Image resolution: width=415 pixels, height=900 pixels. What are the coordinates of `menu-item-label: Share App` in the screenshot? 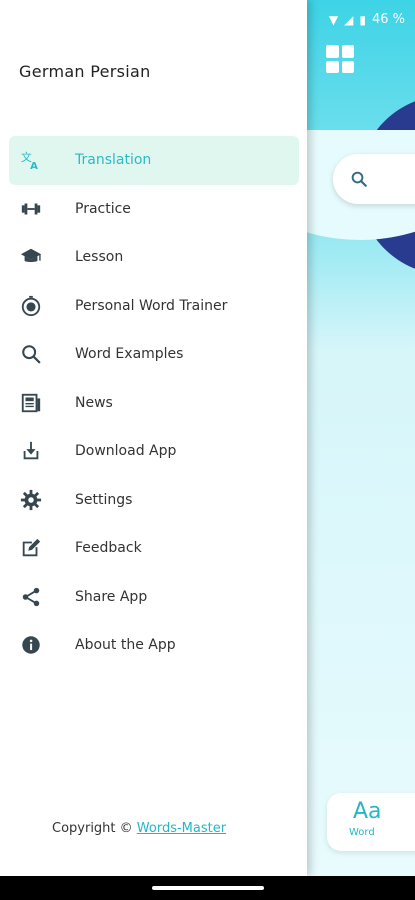 It's located at (111, 596).